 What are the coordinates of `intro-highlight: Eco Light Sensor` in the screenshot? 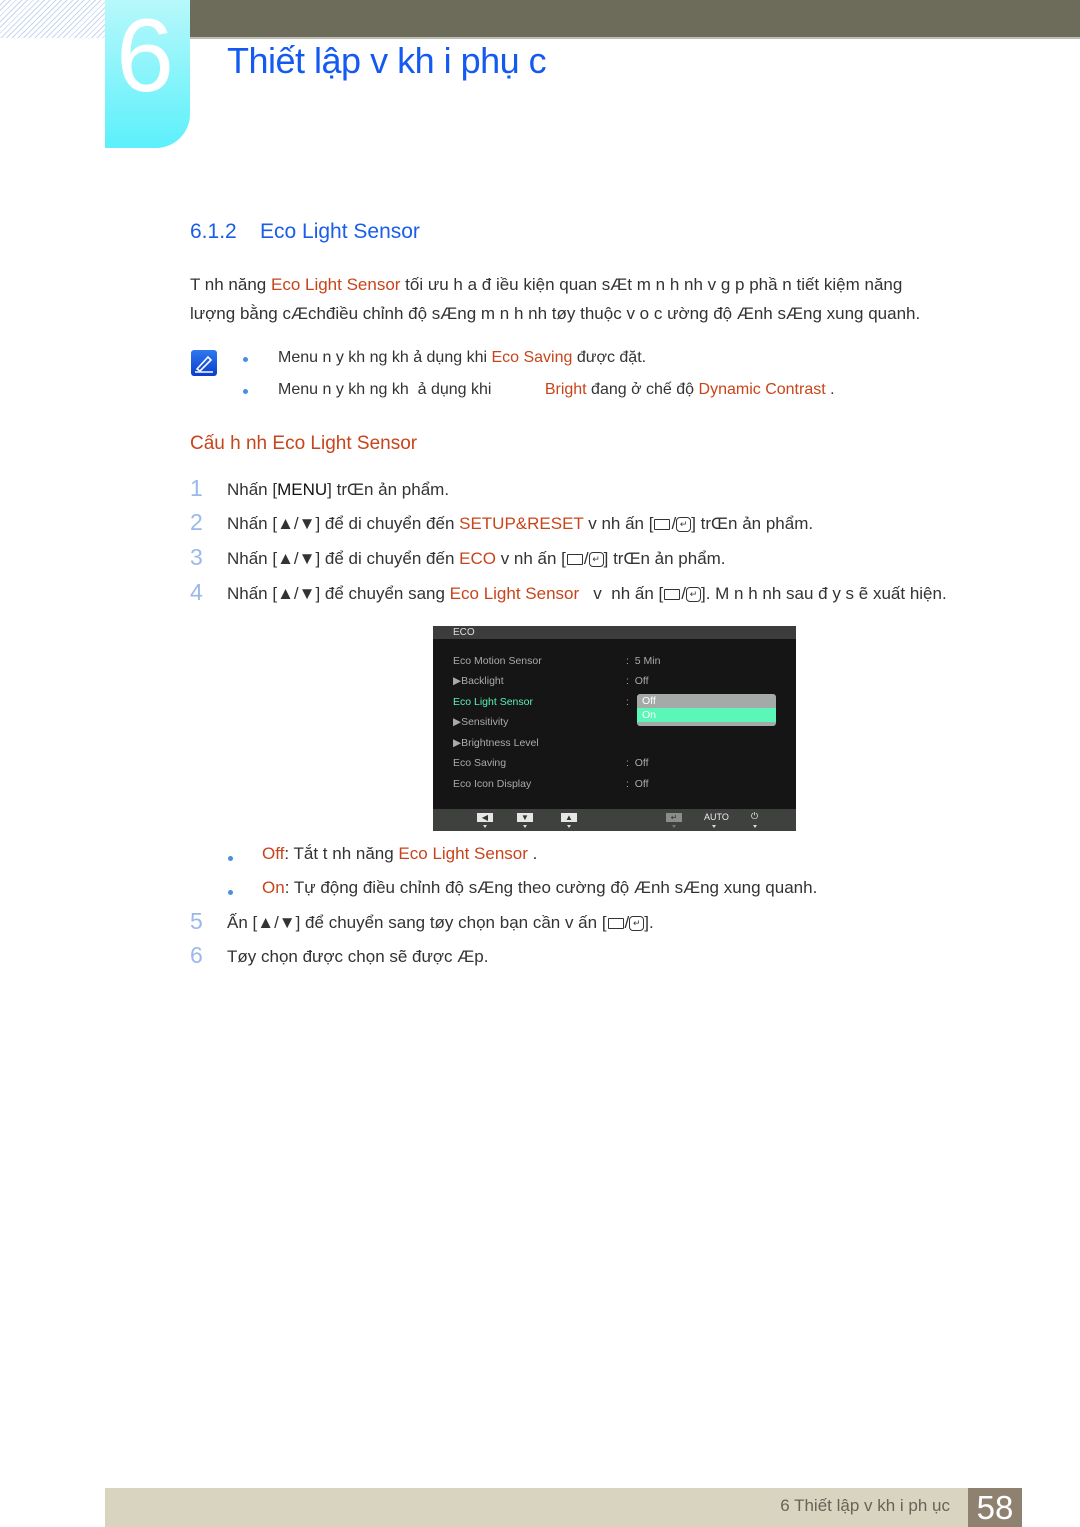 It's located at (335, 284).